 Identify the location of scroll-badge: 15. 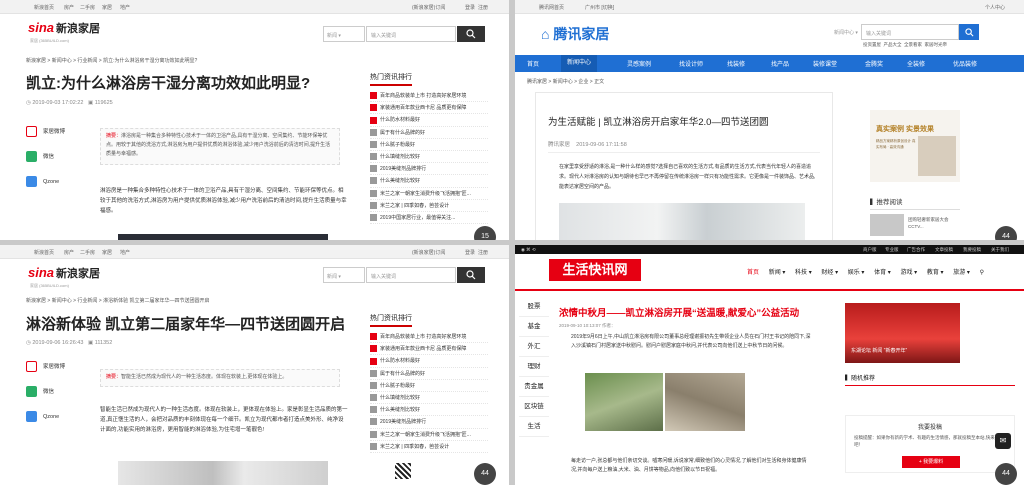
(485, 233).